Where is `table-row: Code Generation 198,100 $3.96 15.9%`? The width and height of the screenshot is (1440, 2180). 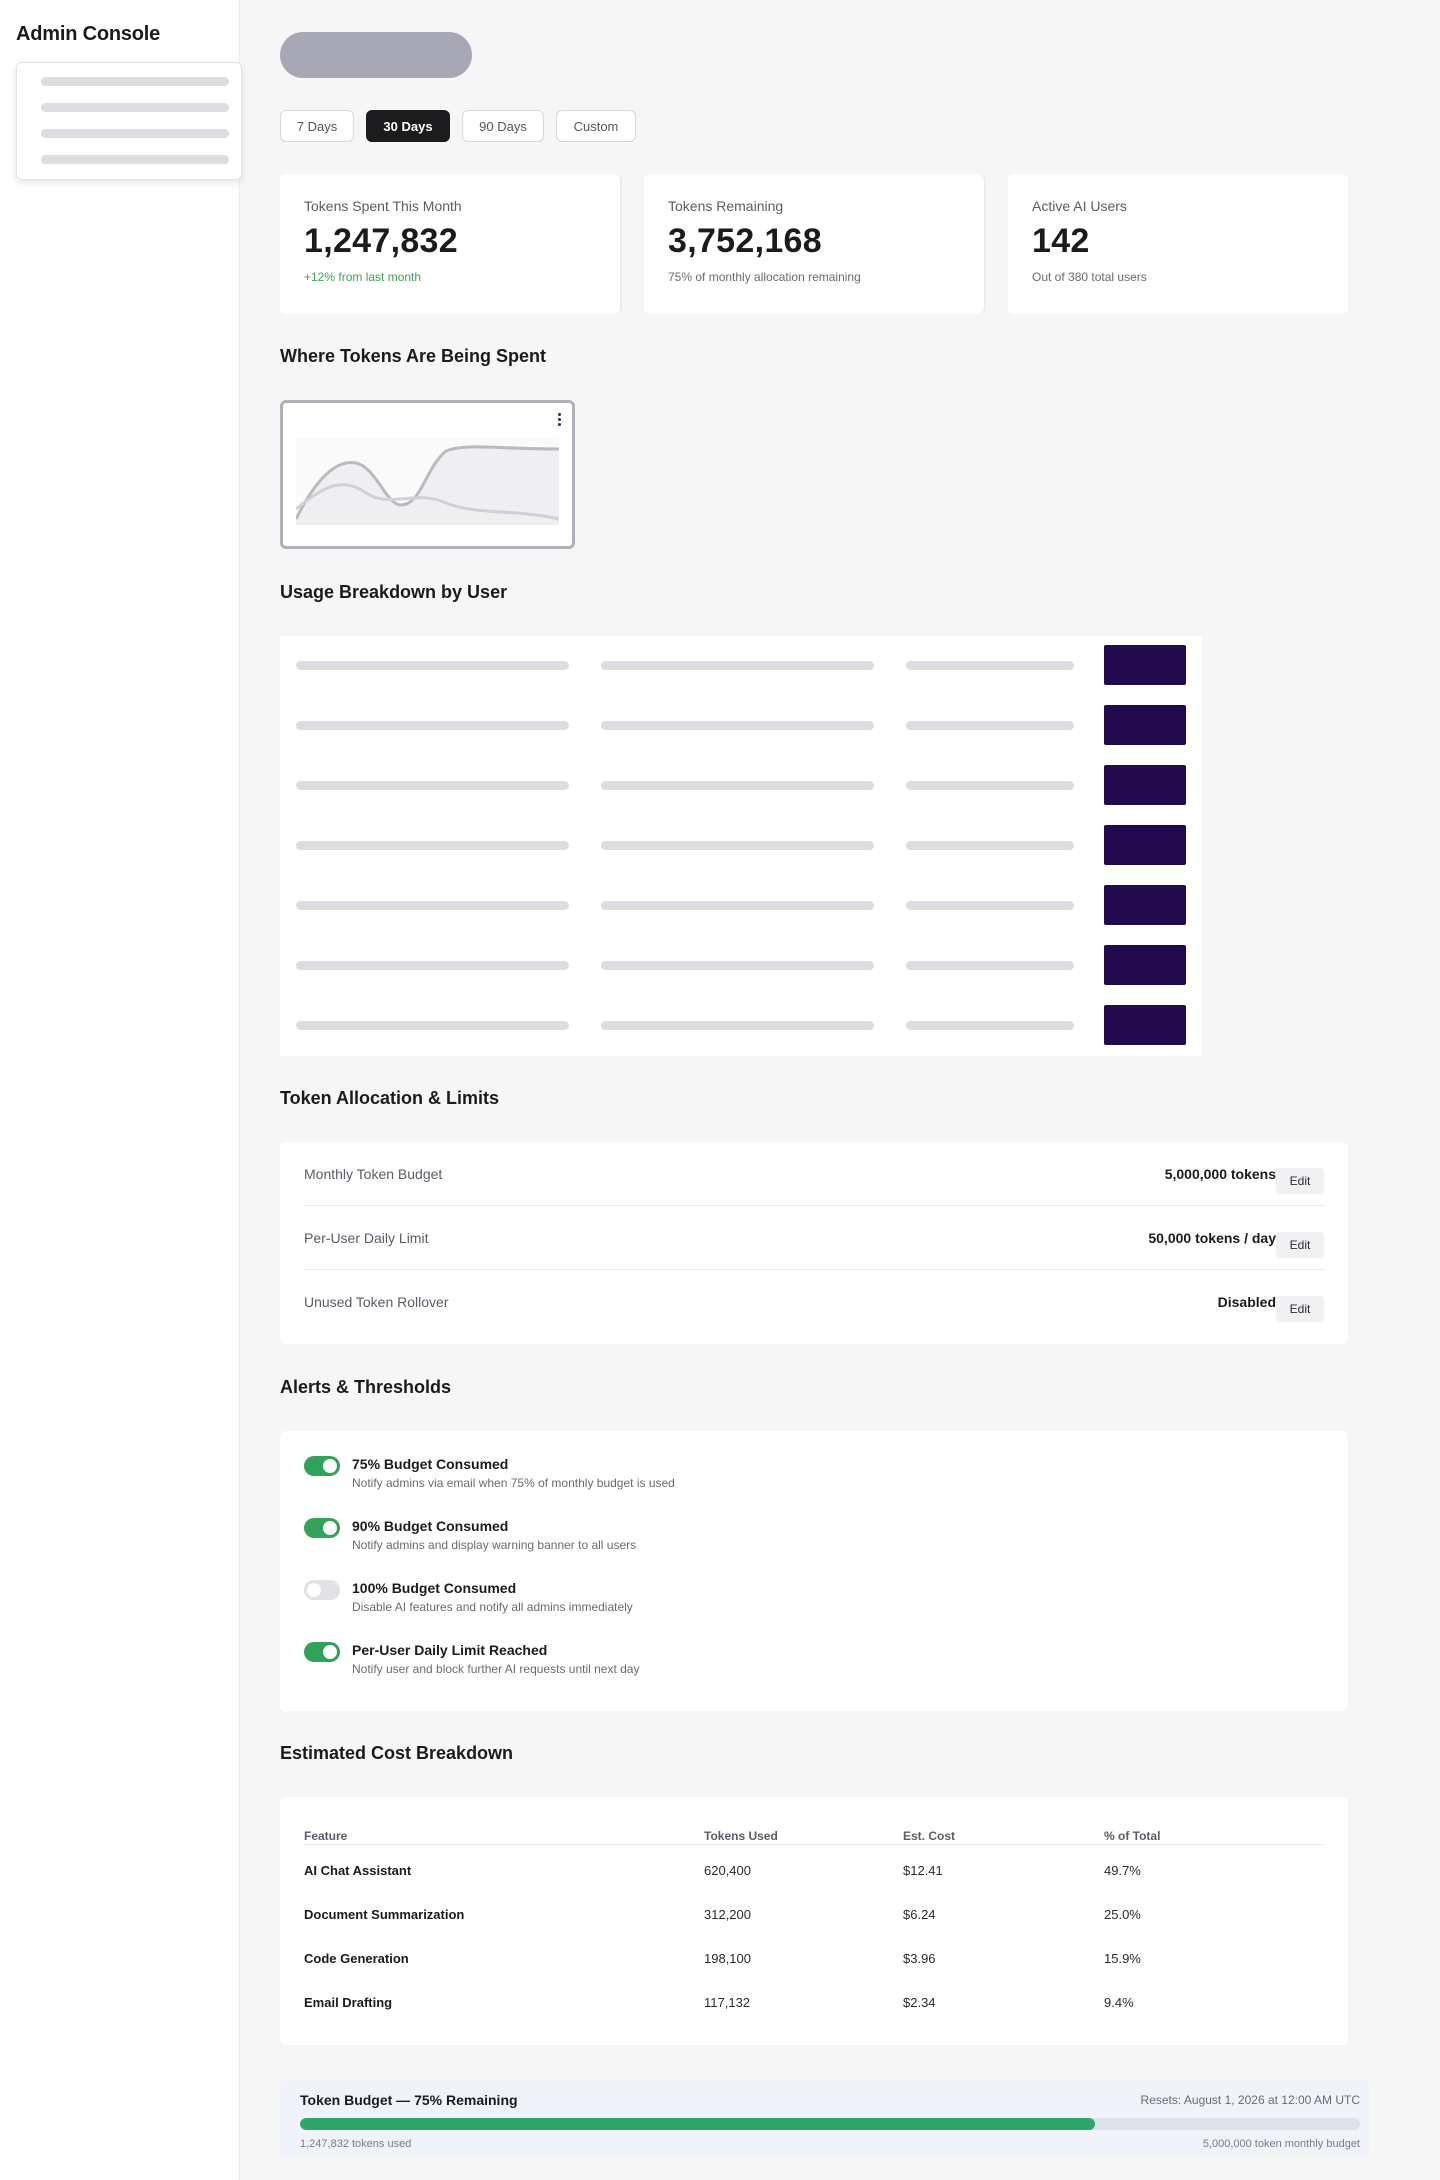 table-row: Code Generation 198,100 $3.96 15.9% is located at coordinates (814, 1959).